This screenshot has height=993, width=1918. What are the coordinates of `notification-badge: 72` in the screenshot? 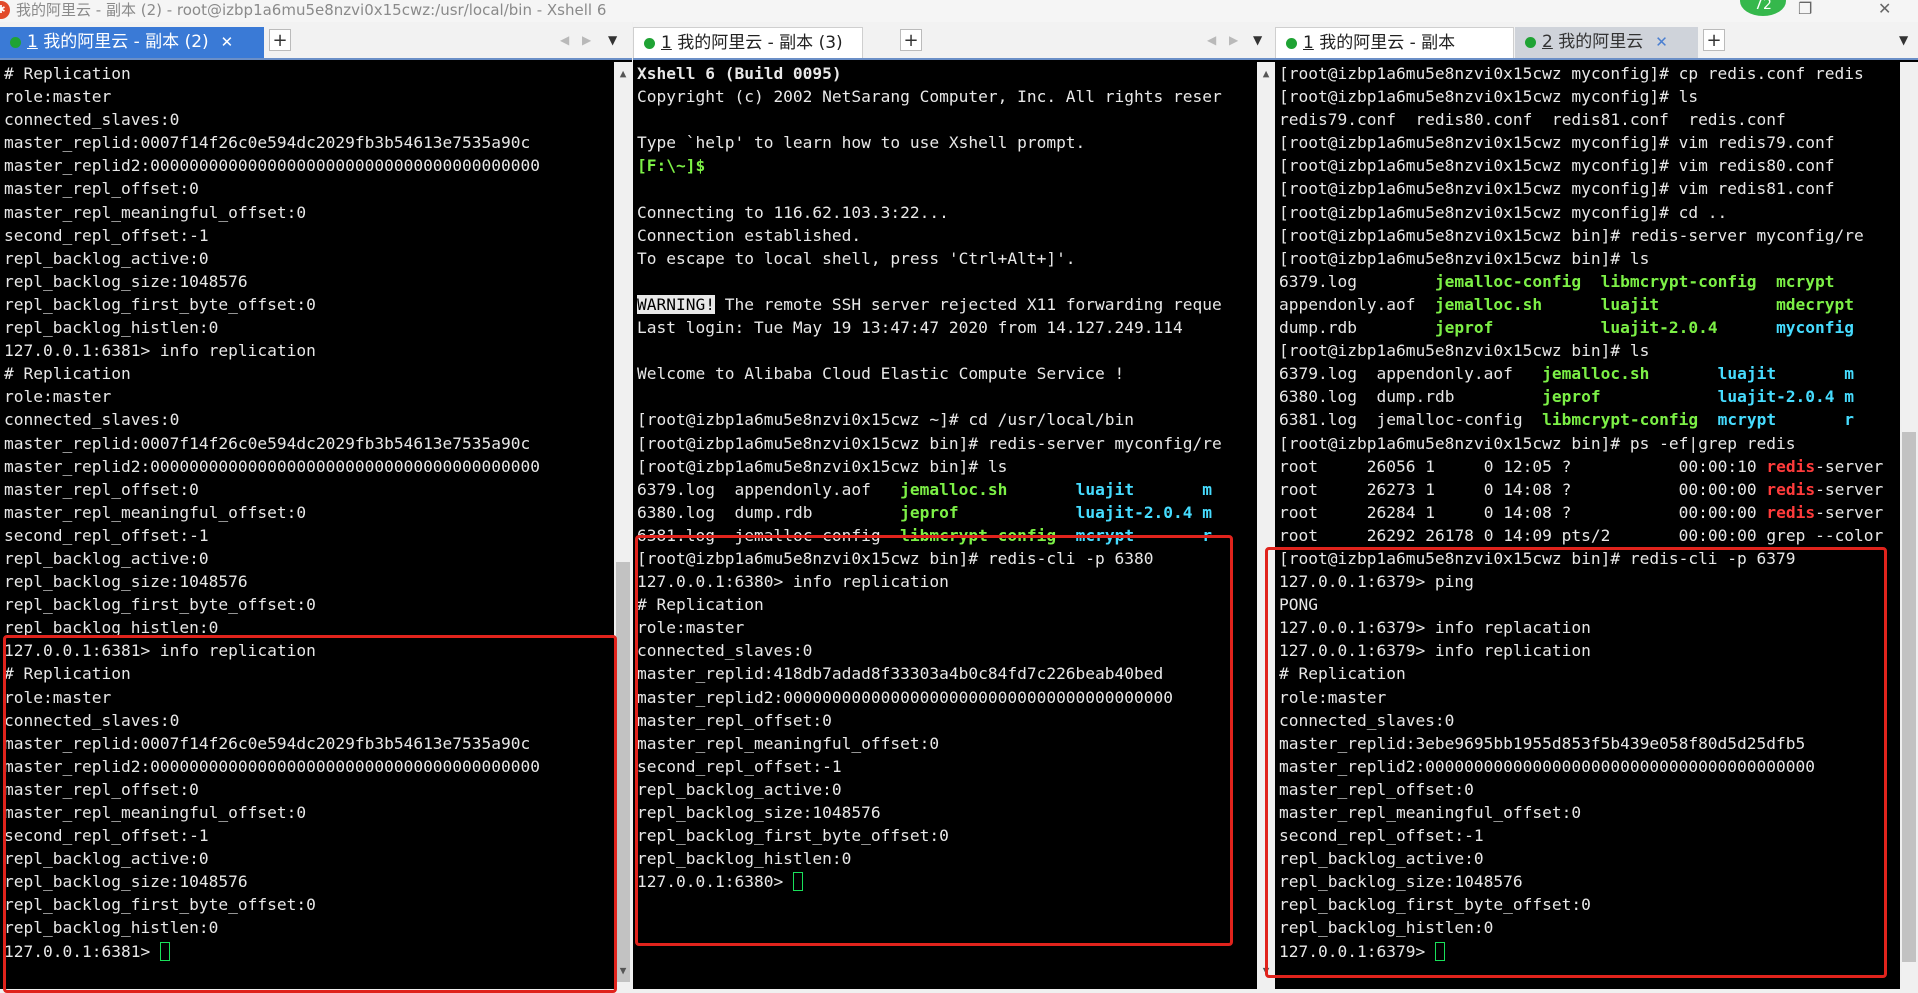 It's located at (1763, 8).